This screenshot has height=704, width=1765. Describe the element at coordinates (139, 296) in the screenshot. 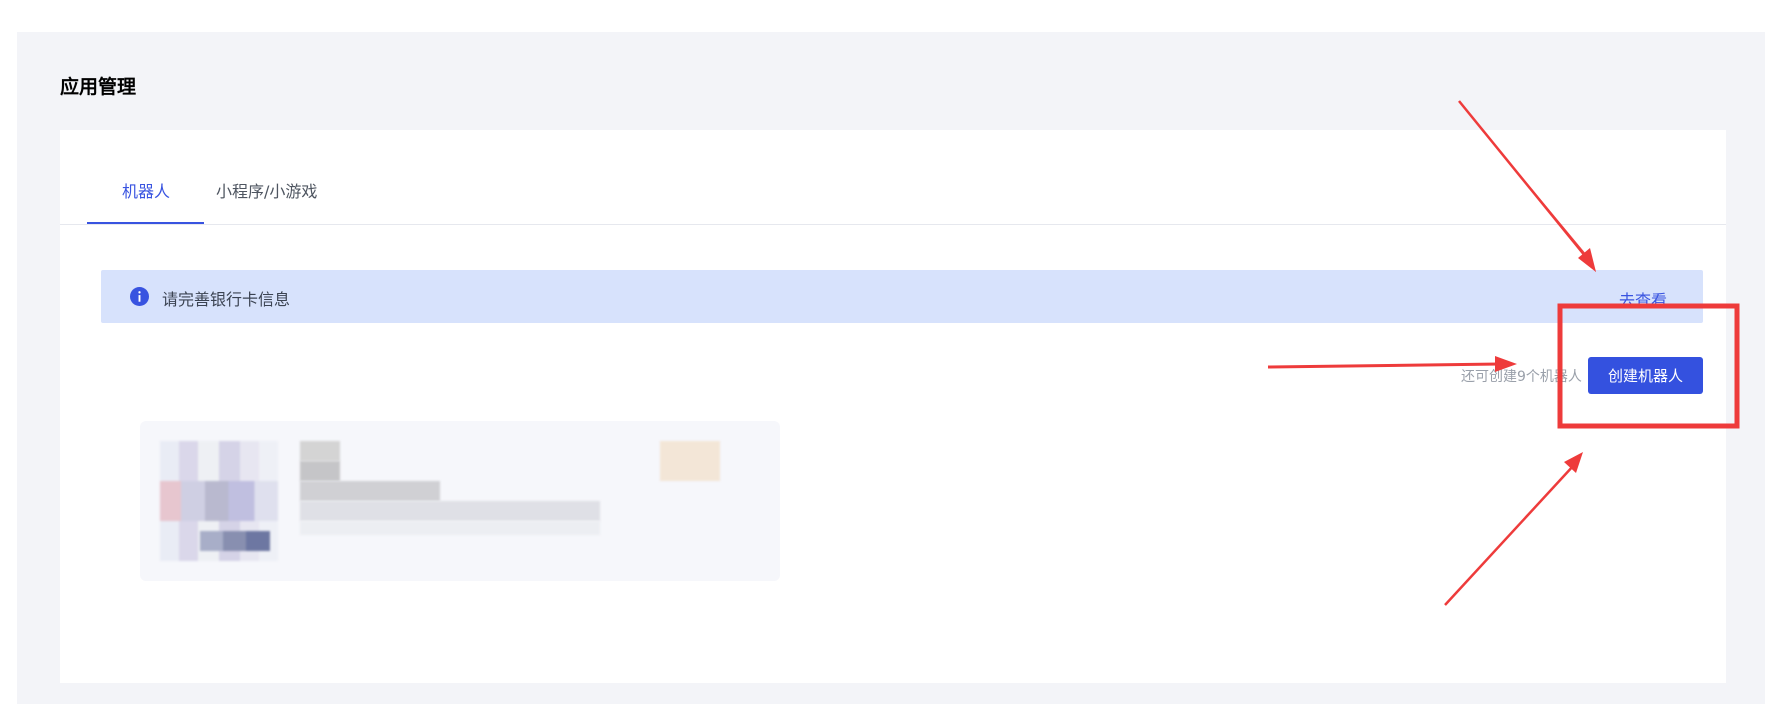

I see `info-icon` at that location.